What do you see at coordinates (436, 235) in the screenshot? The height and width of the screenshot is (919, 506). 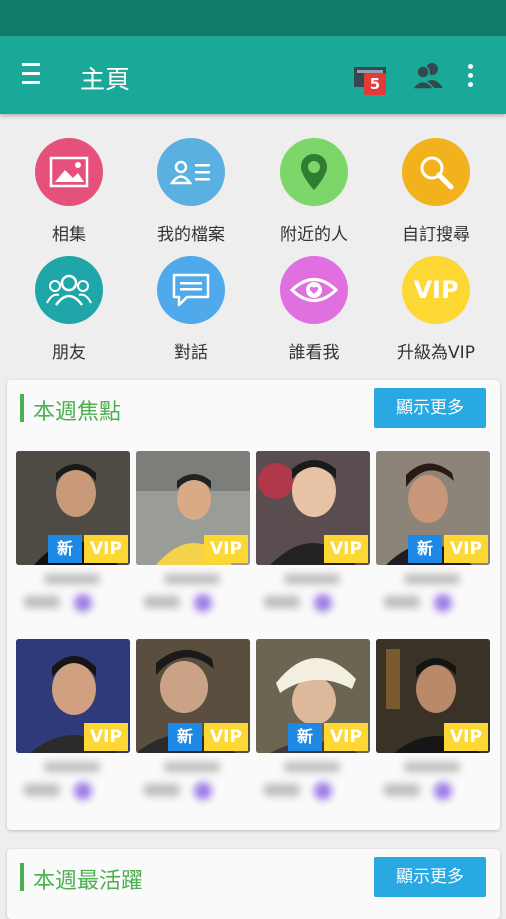 I see `grid-item-label: 自訂搜尋` at bounding box center [436, 235].